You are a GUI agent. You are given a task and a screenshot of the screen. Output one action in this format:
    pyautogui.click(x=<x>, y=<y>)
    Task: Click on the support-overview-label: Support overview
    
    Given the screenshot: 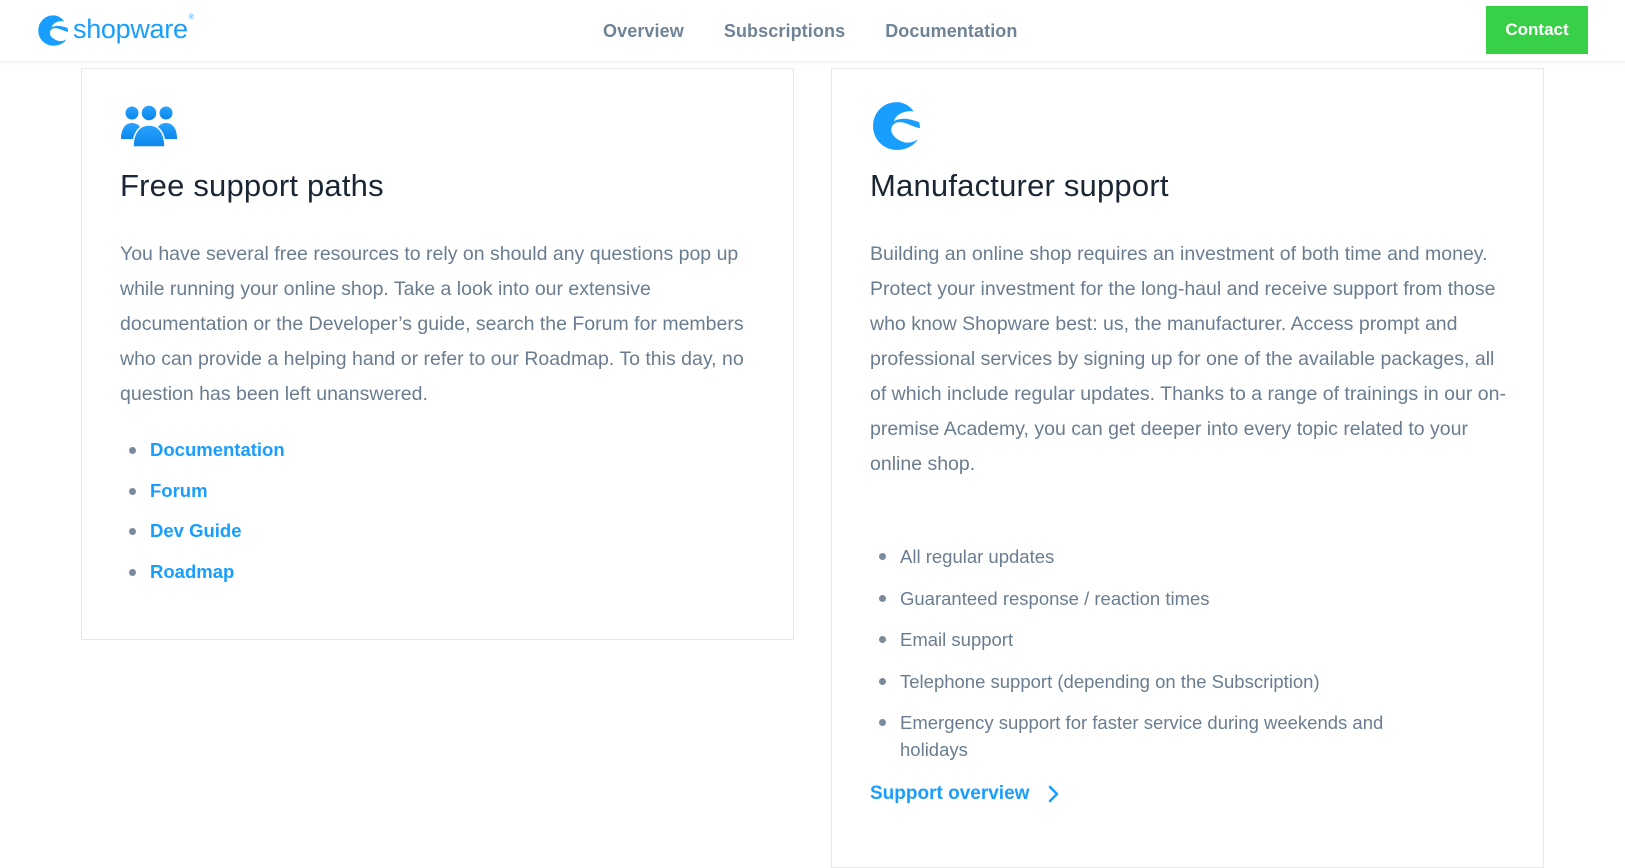 What is the action you would take?
    pyautogui.click(x=950, y=793)
    